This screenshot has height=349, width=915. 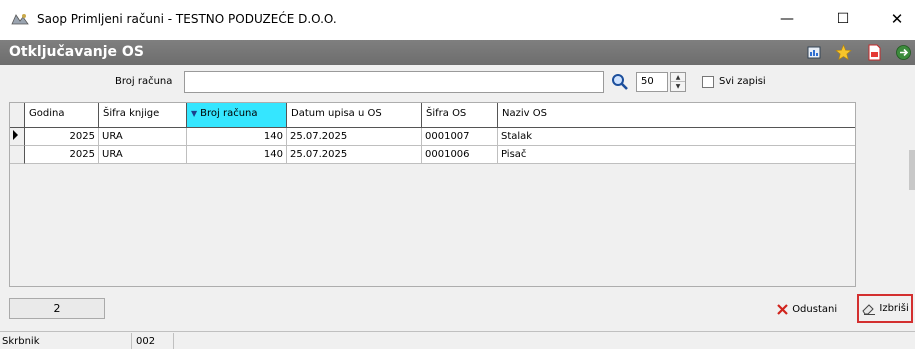 I want to click on footer-bar: 2 Odustani Izbriši, so click(x=457, y=310).